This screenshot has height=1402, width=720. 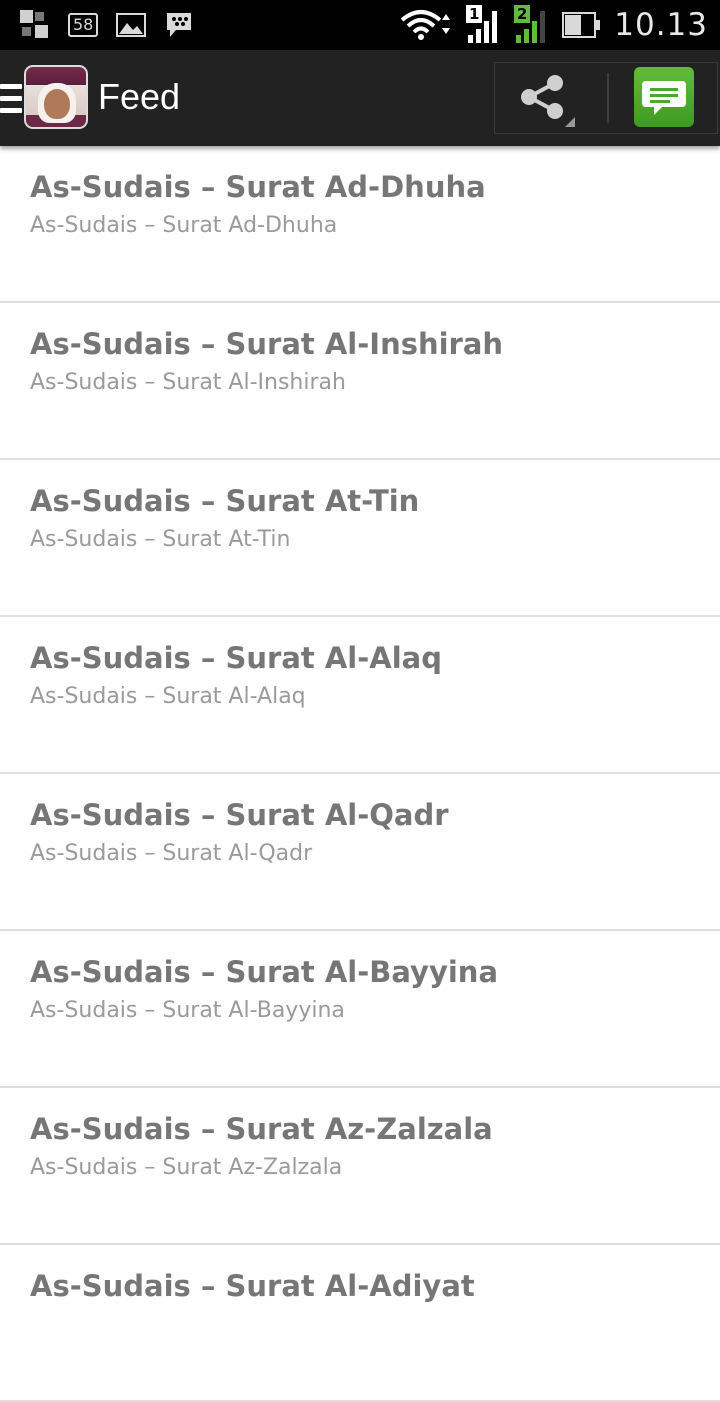 I want to click on image-icon, so click(x=131, y=25).